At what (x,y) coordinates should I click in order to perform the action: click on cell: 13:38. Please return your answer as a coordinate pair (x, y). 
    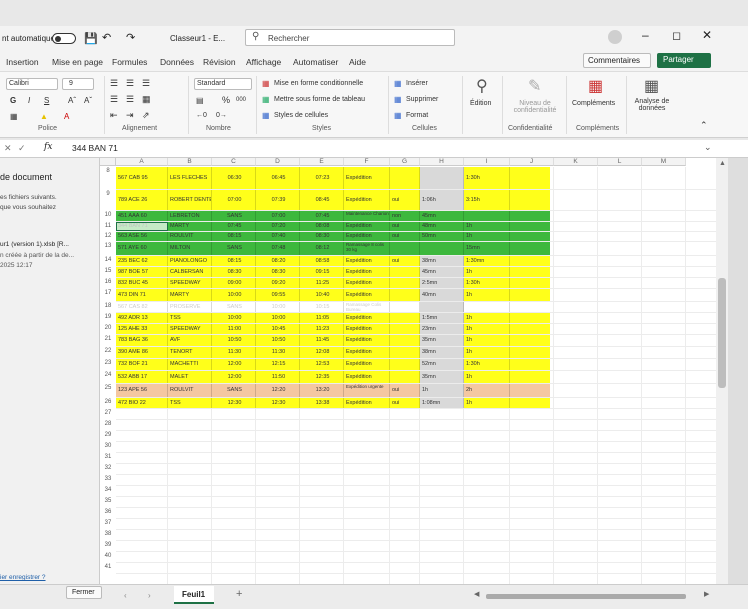
    Looking at the image, I should click on (322, 403).